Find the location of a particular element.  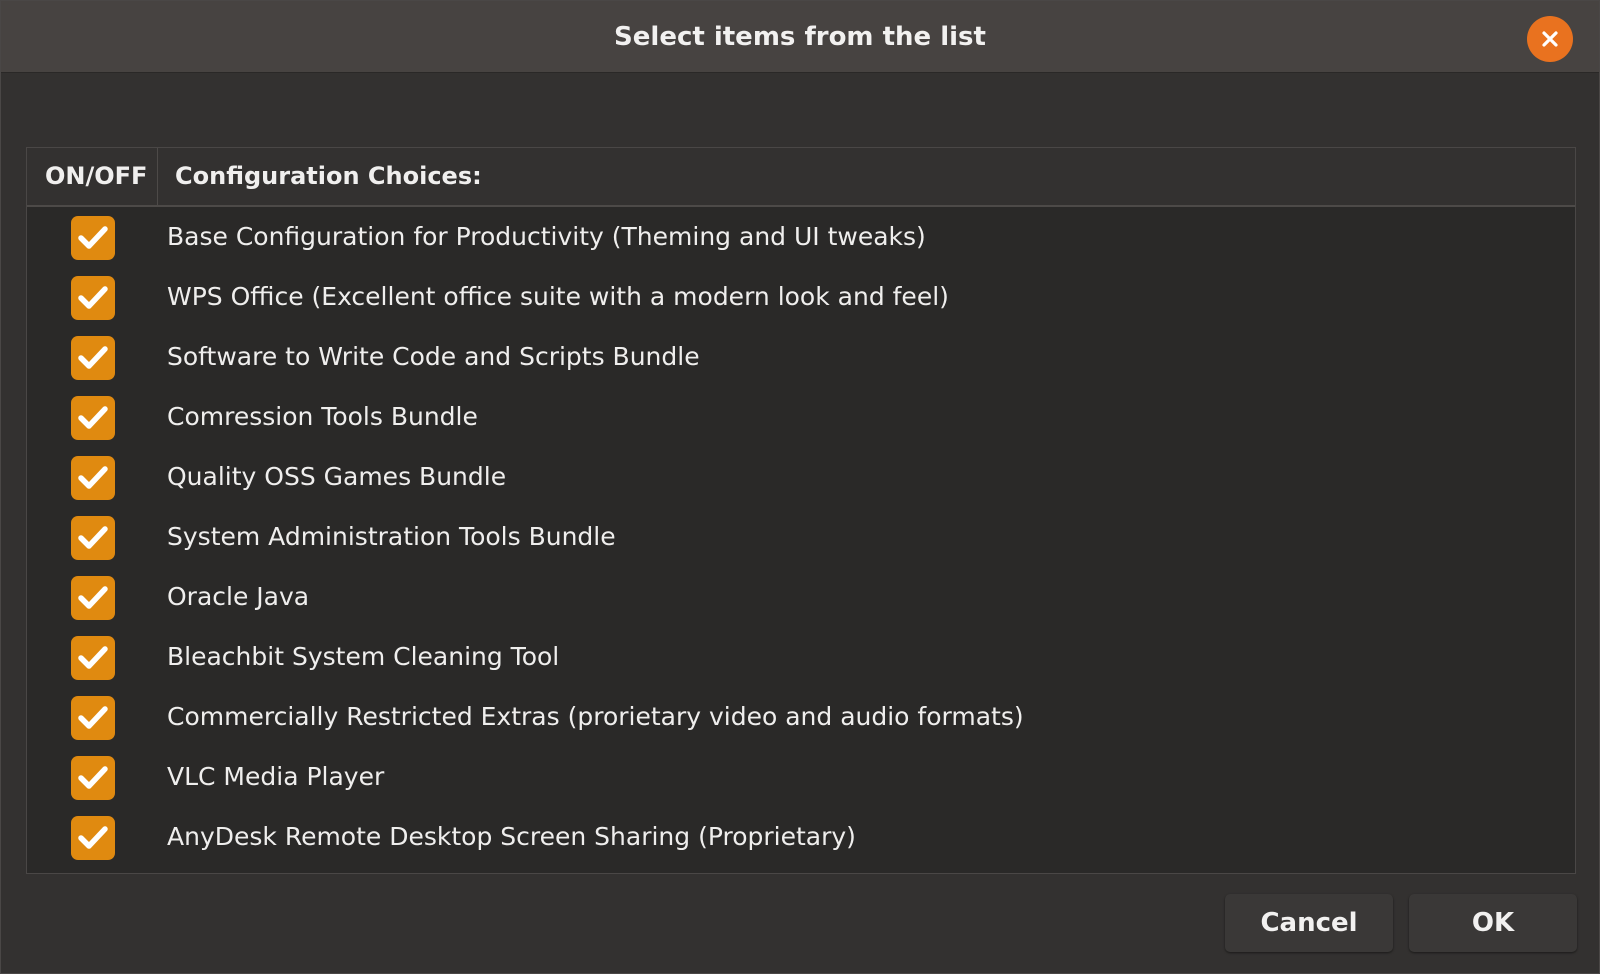

column-divider is located at coordinates (157, 176).